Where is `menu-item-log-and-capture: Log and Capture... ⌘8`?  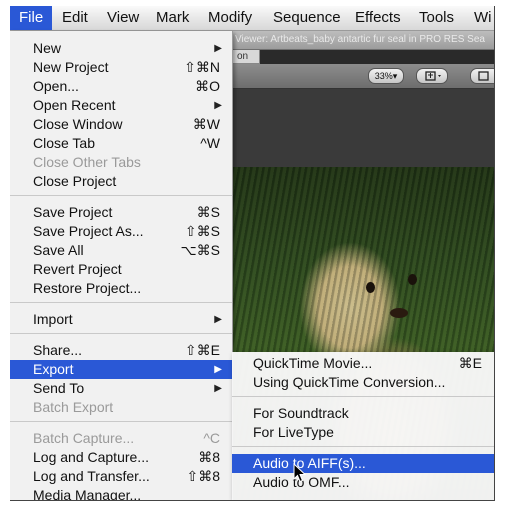
menu-item-log-and-capture: Log and Capture... ⌘8 is located at coordinates (121, 457).